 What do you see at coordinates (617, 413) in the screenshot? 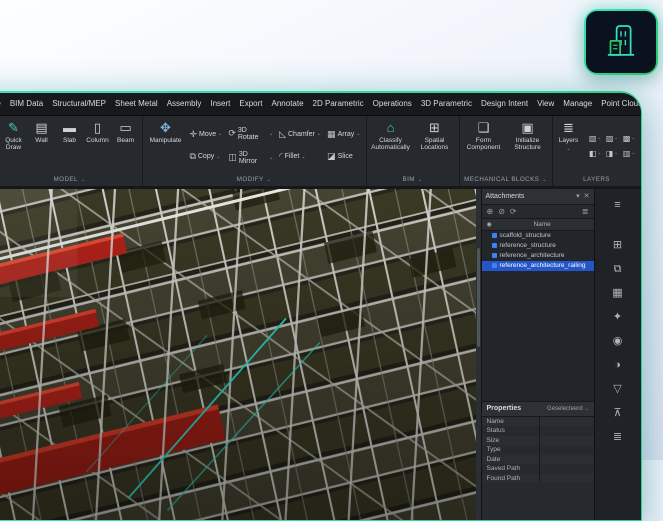
I see `materials-icon: ⊼` at bounding box center [617, 413].